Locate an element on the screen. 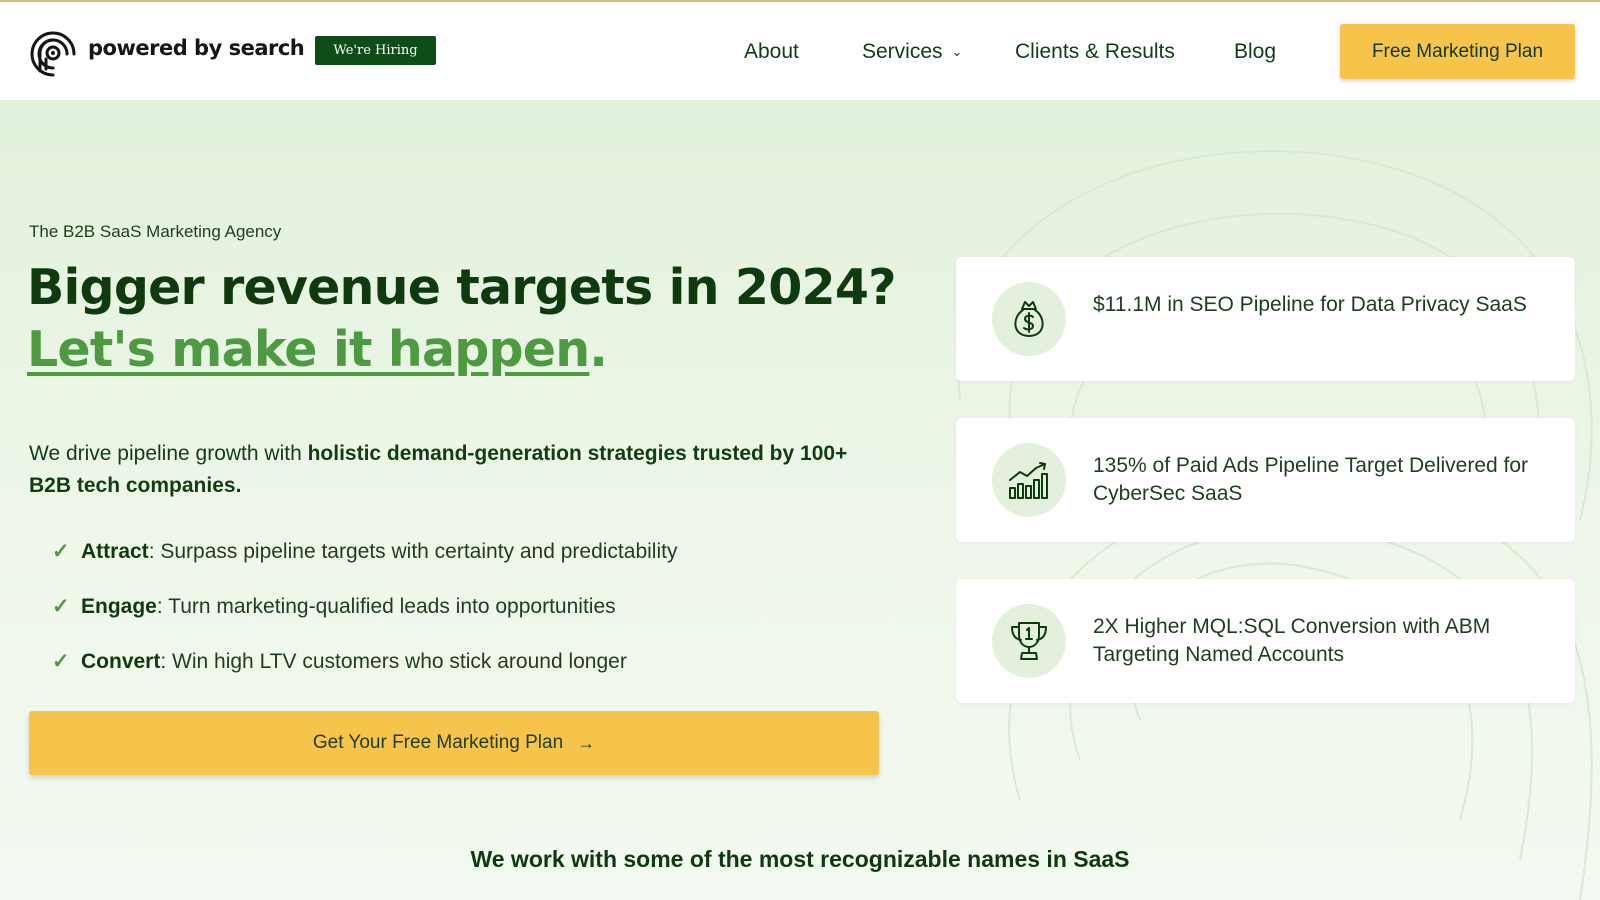 This screenshot has width=1600, height=900. hero-eyebrow: The B2B SaaS Marketing Agency is located at coordinates (155, 231).